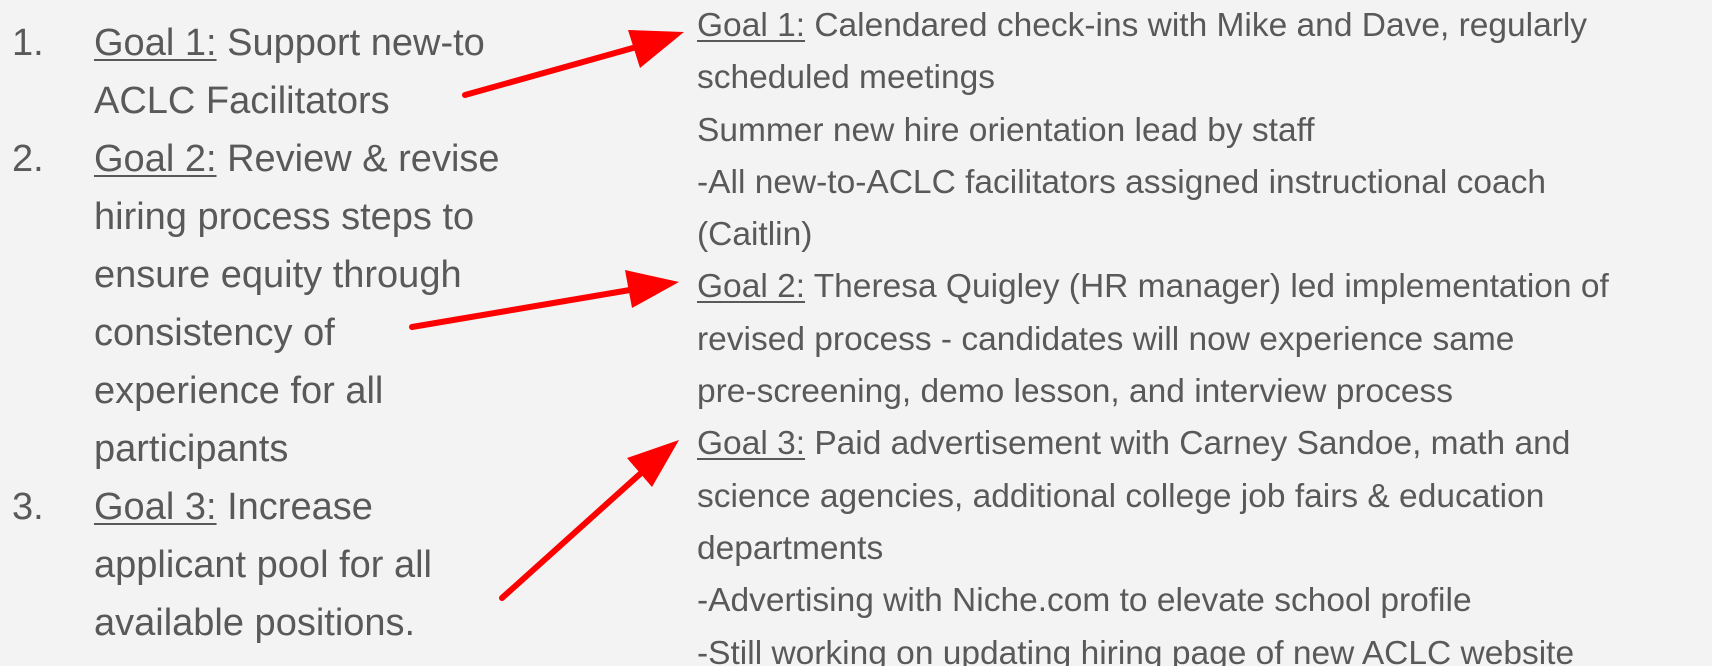  What do you see at coordinates (263, 565) in the screenshot?
I see `goal-text: applicant pool for all` at bounding box center [263, 565].